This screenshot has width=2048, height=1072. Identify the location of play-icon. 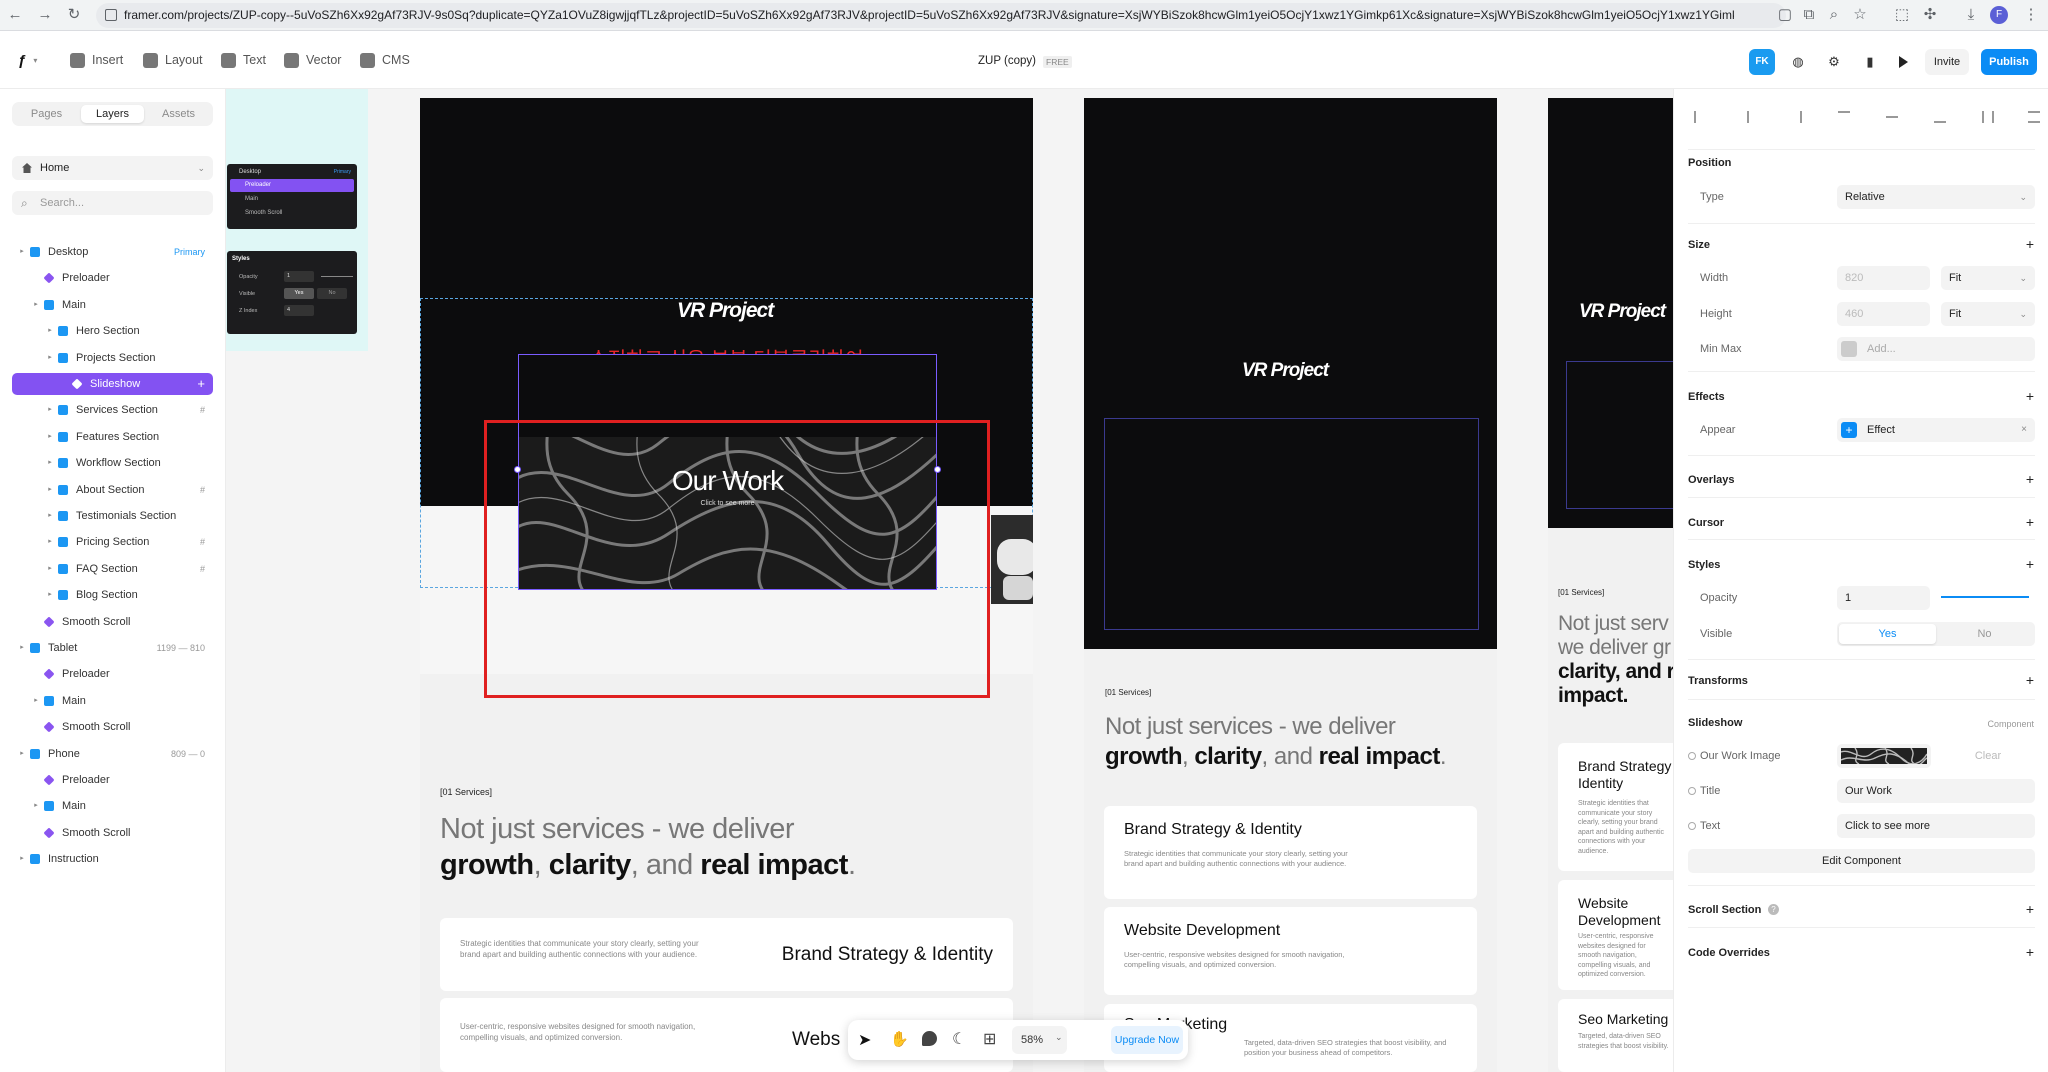
(1903, 62).